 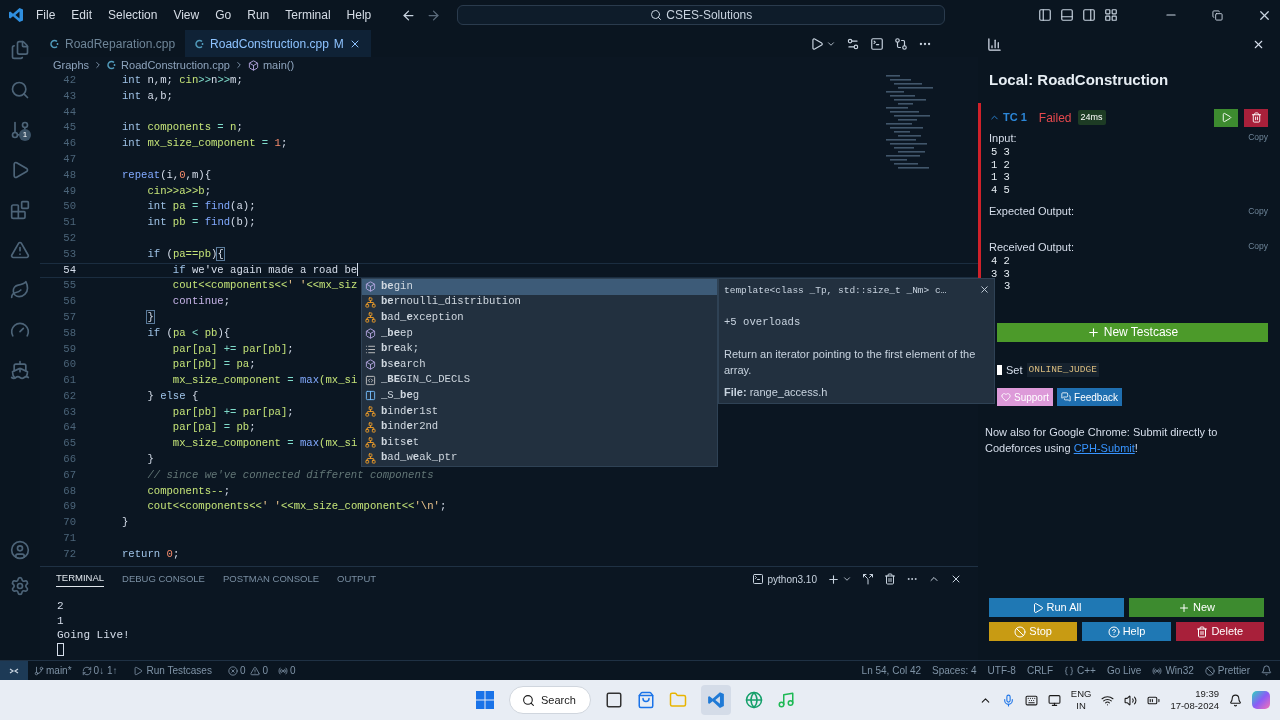 I want to click on trash-icon, so click(x=890, y=579).